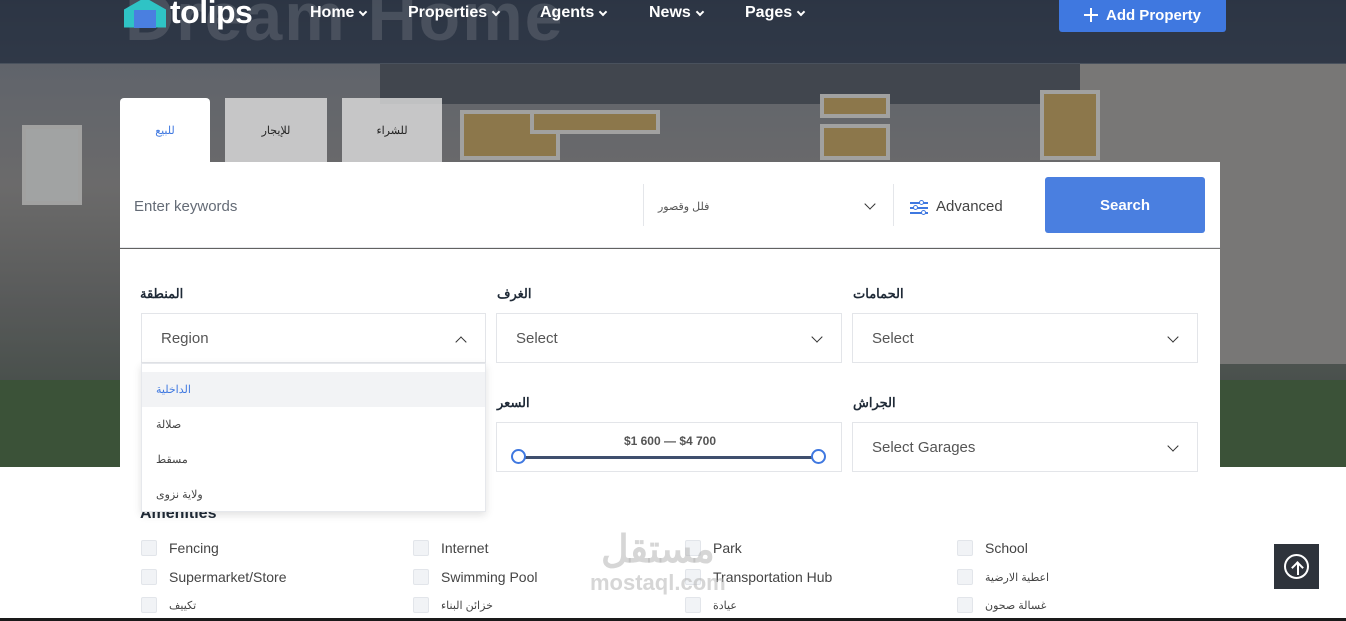 Image resolution: width=1346 pixels, height=621 pixels. What do you see at coordinates (165, 130) in the screenshot?
I see `tab-for-sale: للبيع` at bounding box center [165, 130].